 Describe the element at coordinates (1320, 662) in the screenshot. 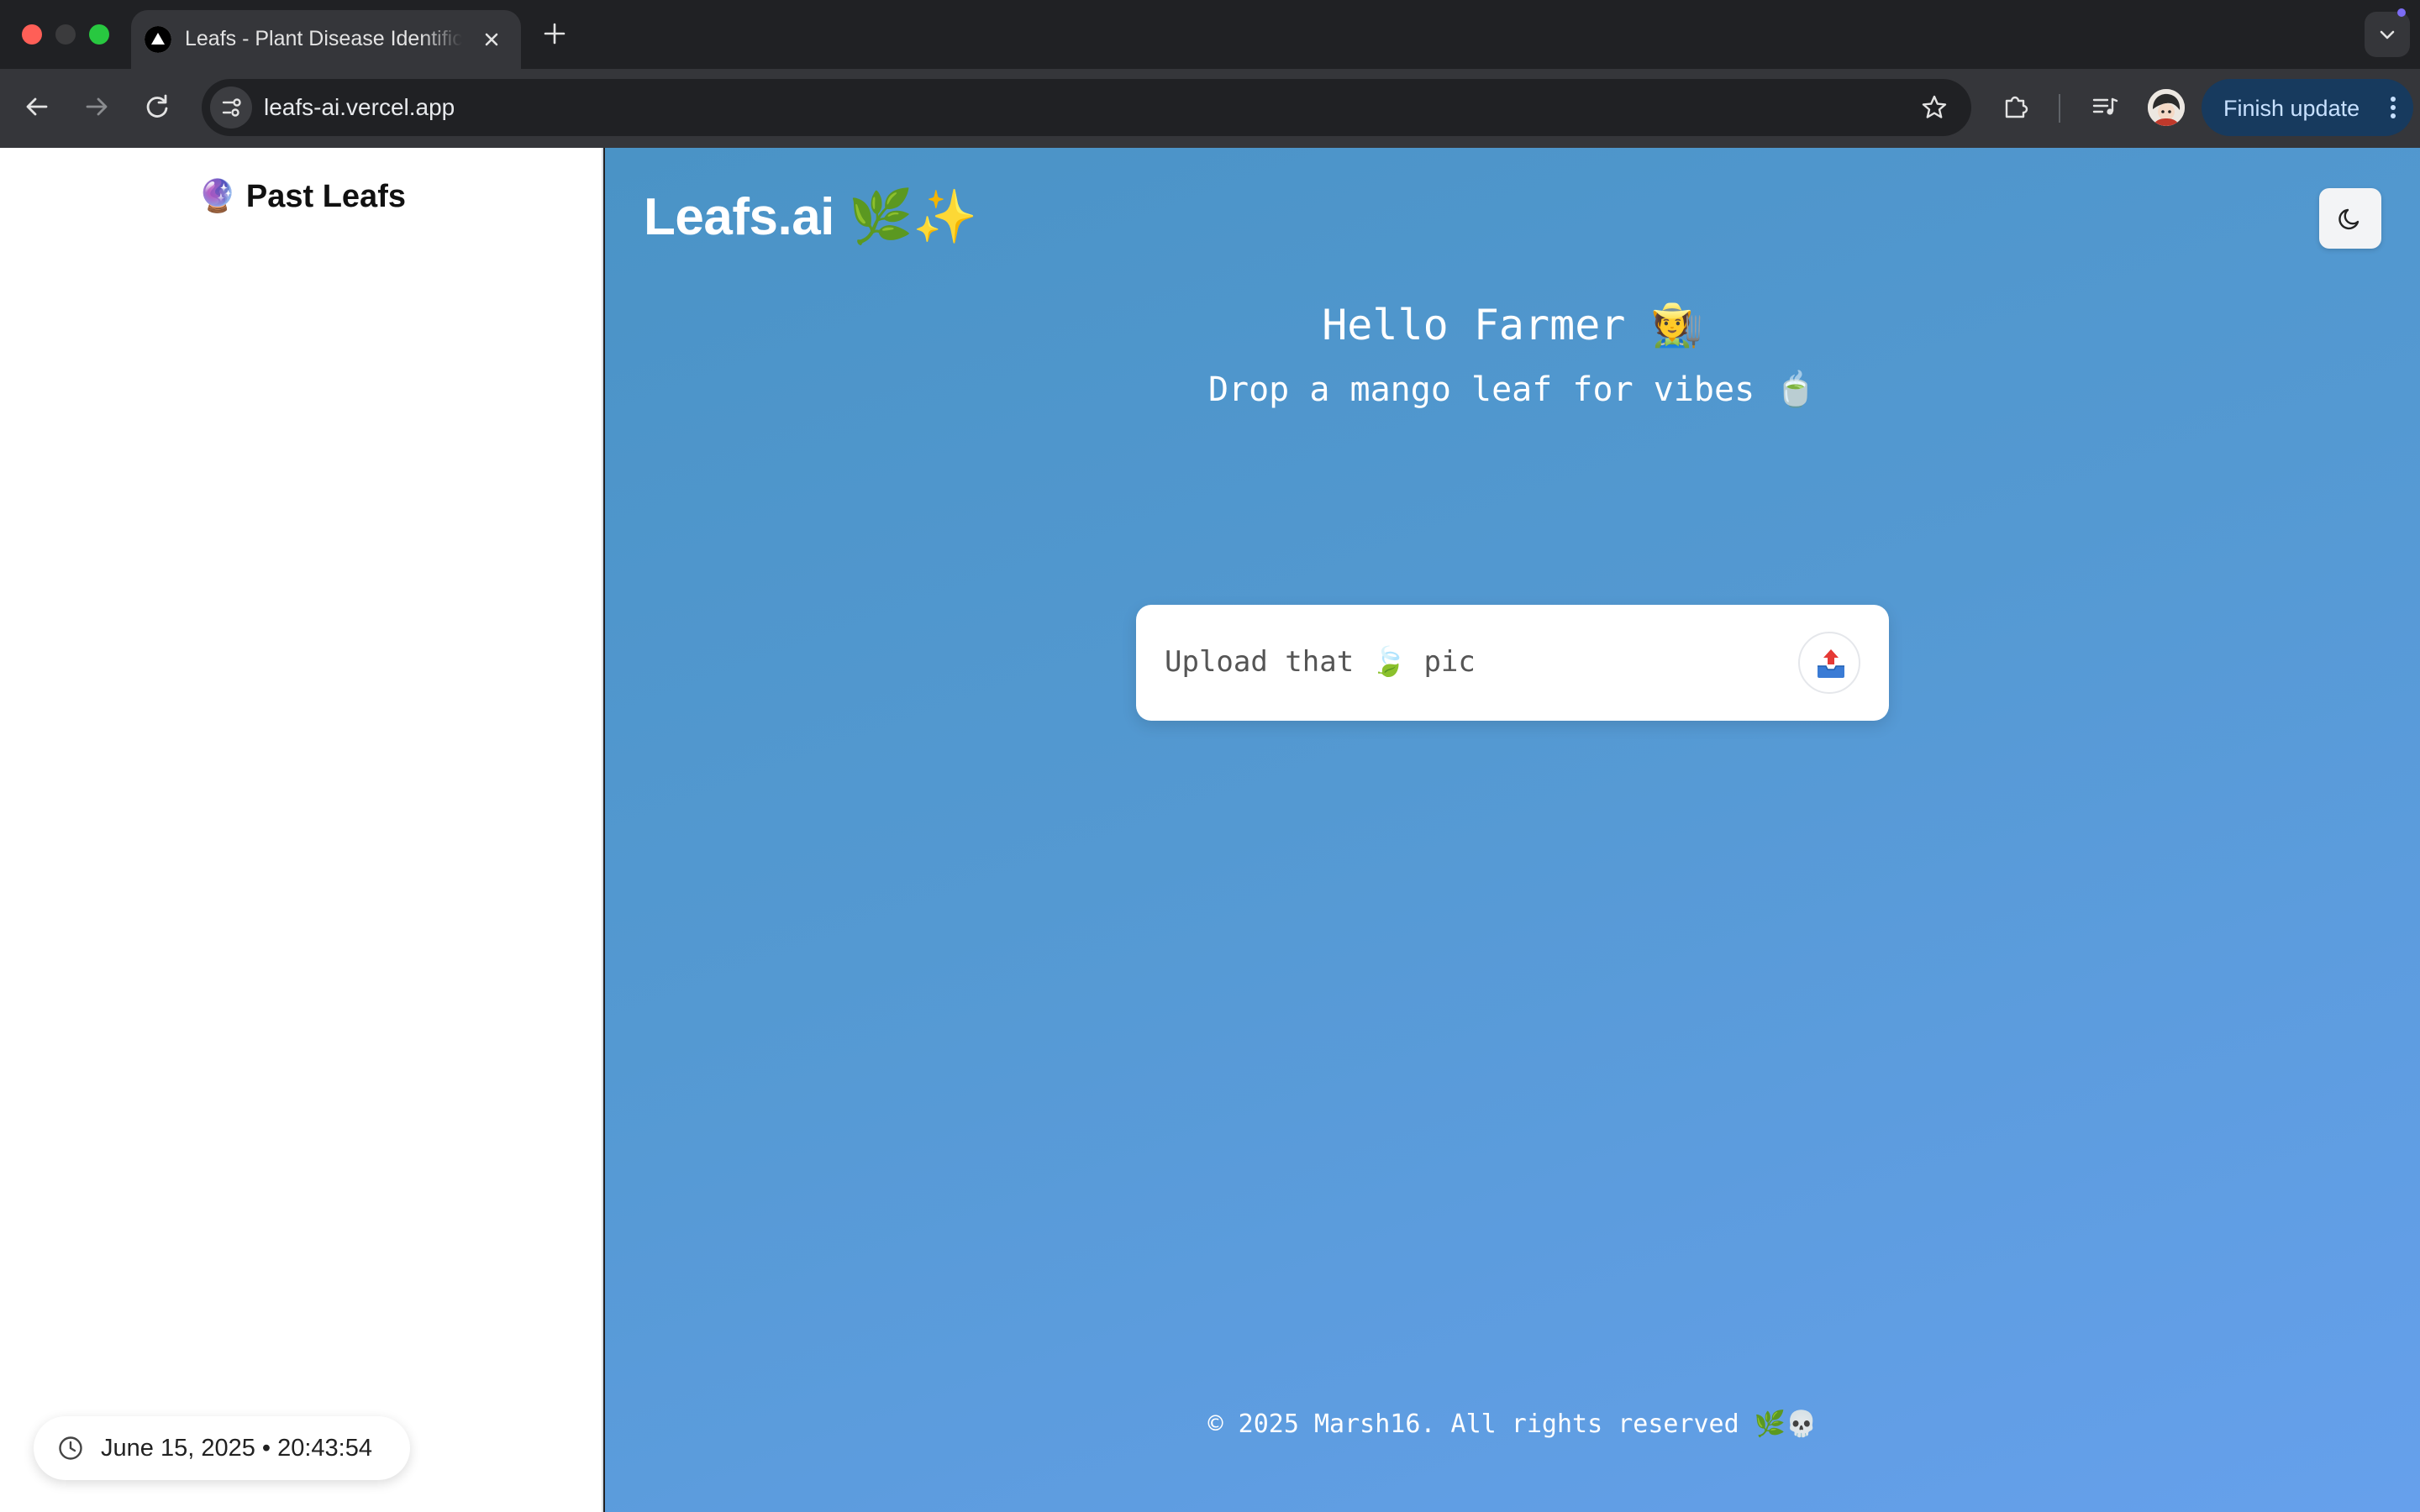

I see `upload-placeholder: Upload that 🍃 pic` at that location.